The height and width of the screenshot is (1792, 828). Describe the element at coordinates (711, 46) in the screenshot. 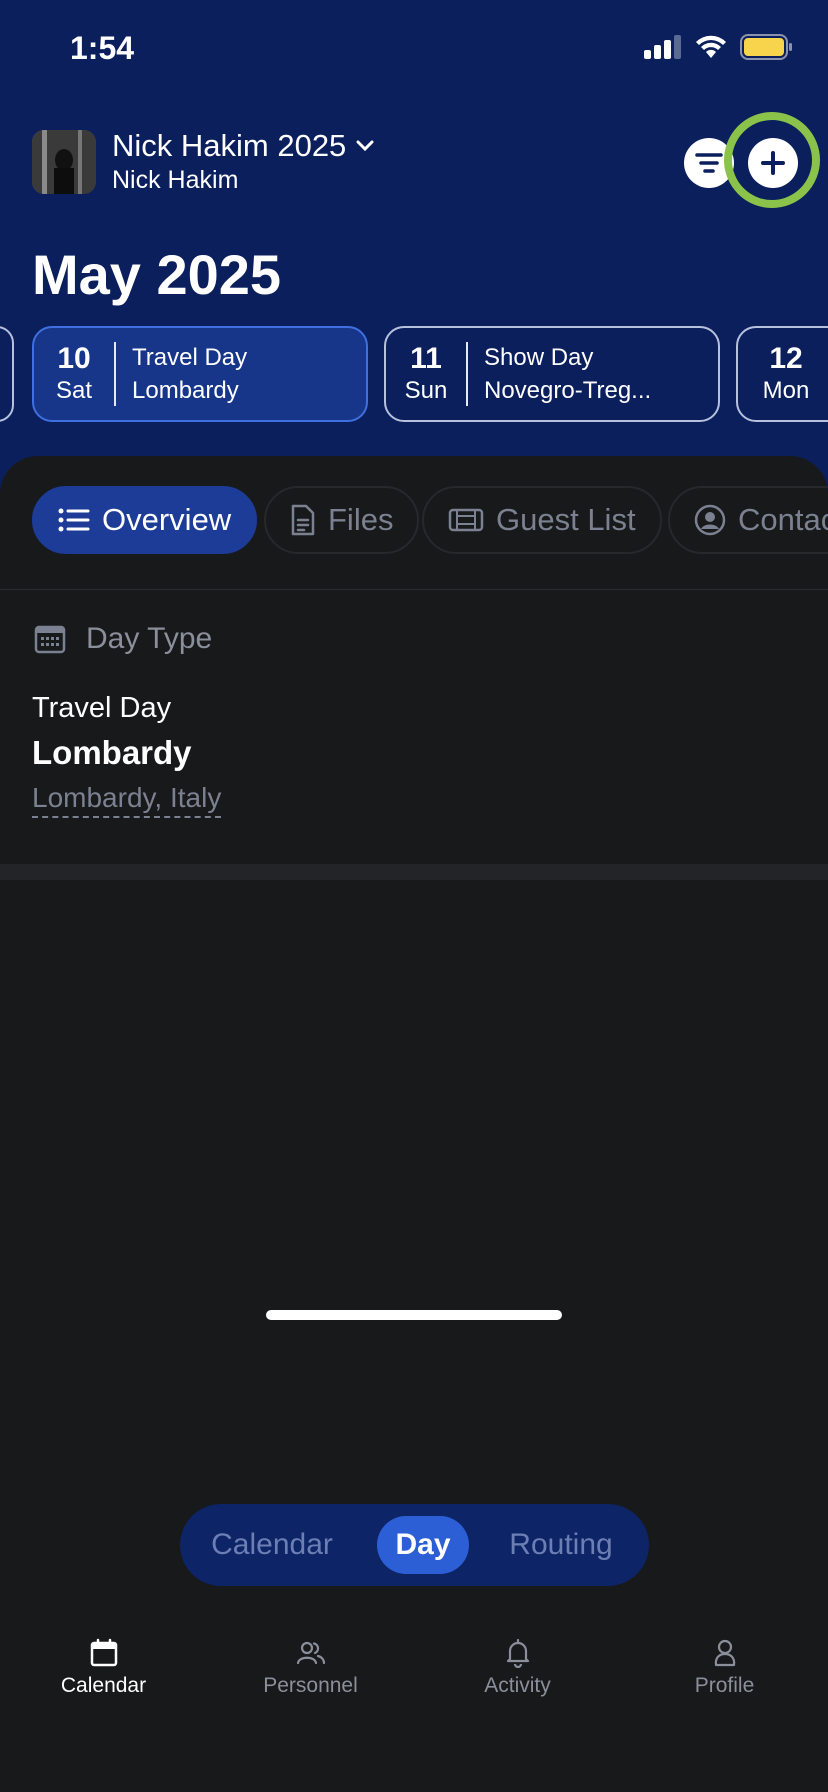

I see `wifi-icon` at that location.